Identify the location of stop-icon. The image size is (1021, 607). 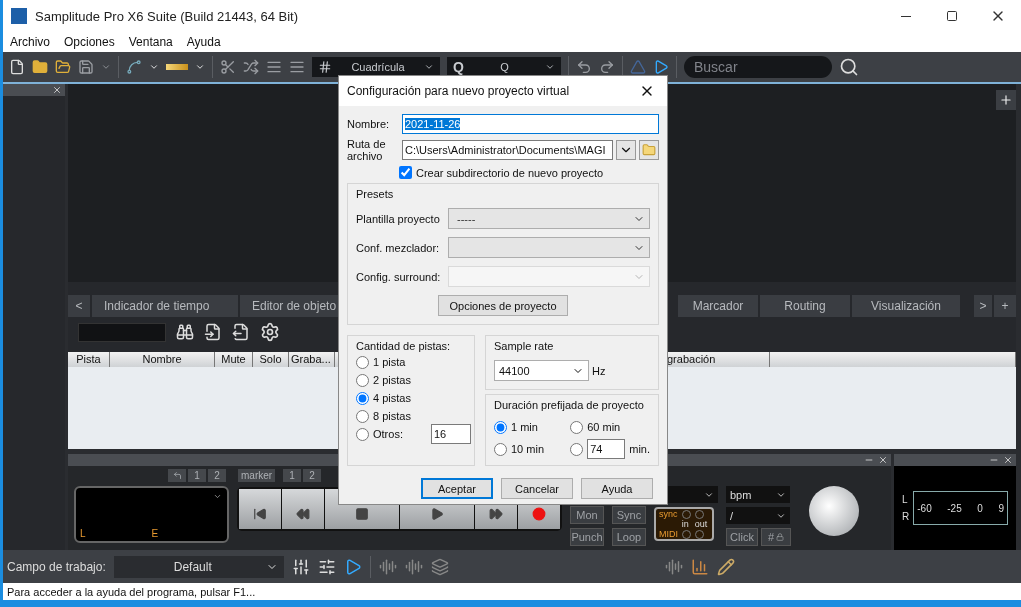
(362, 514).